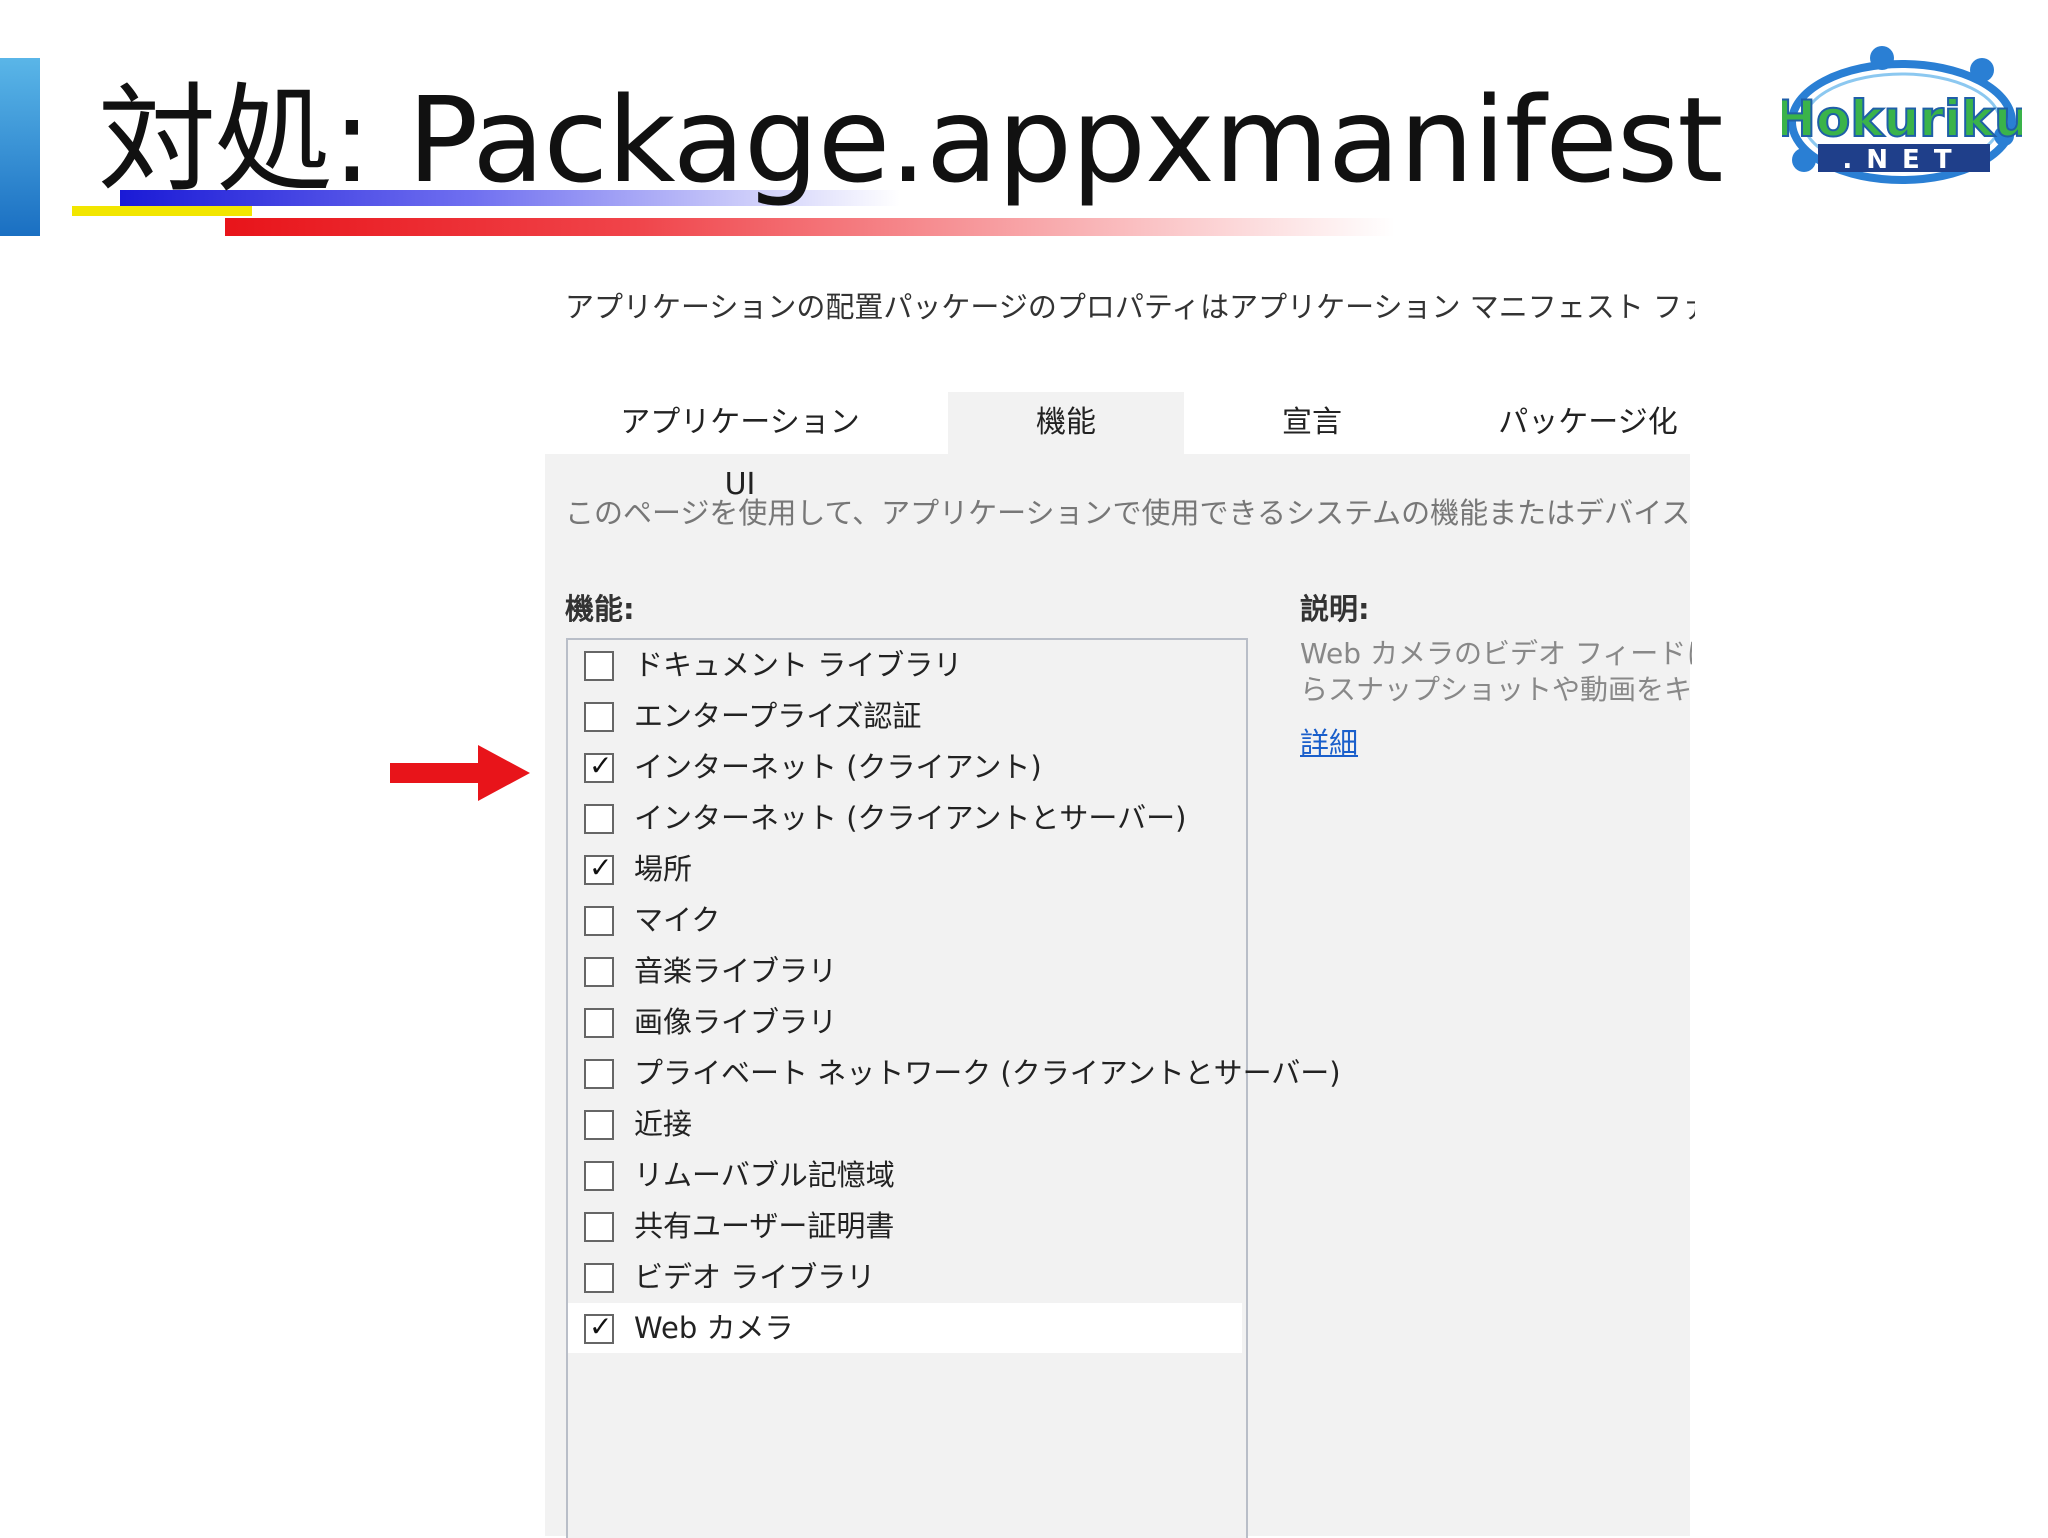  Describe the element at coordinates (905, 920) in the screenshot. I see `capability-row: マイク` at that location.